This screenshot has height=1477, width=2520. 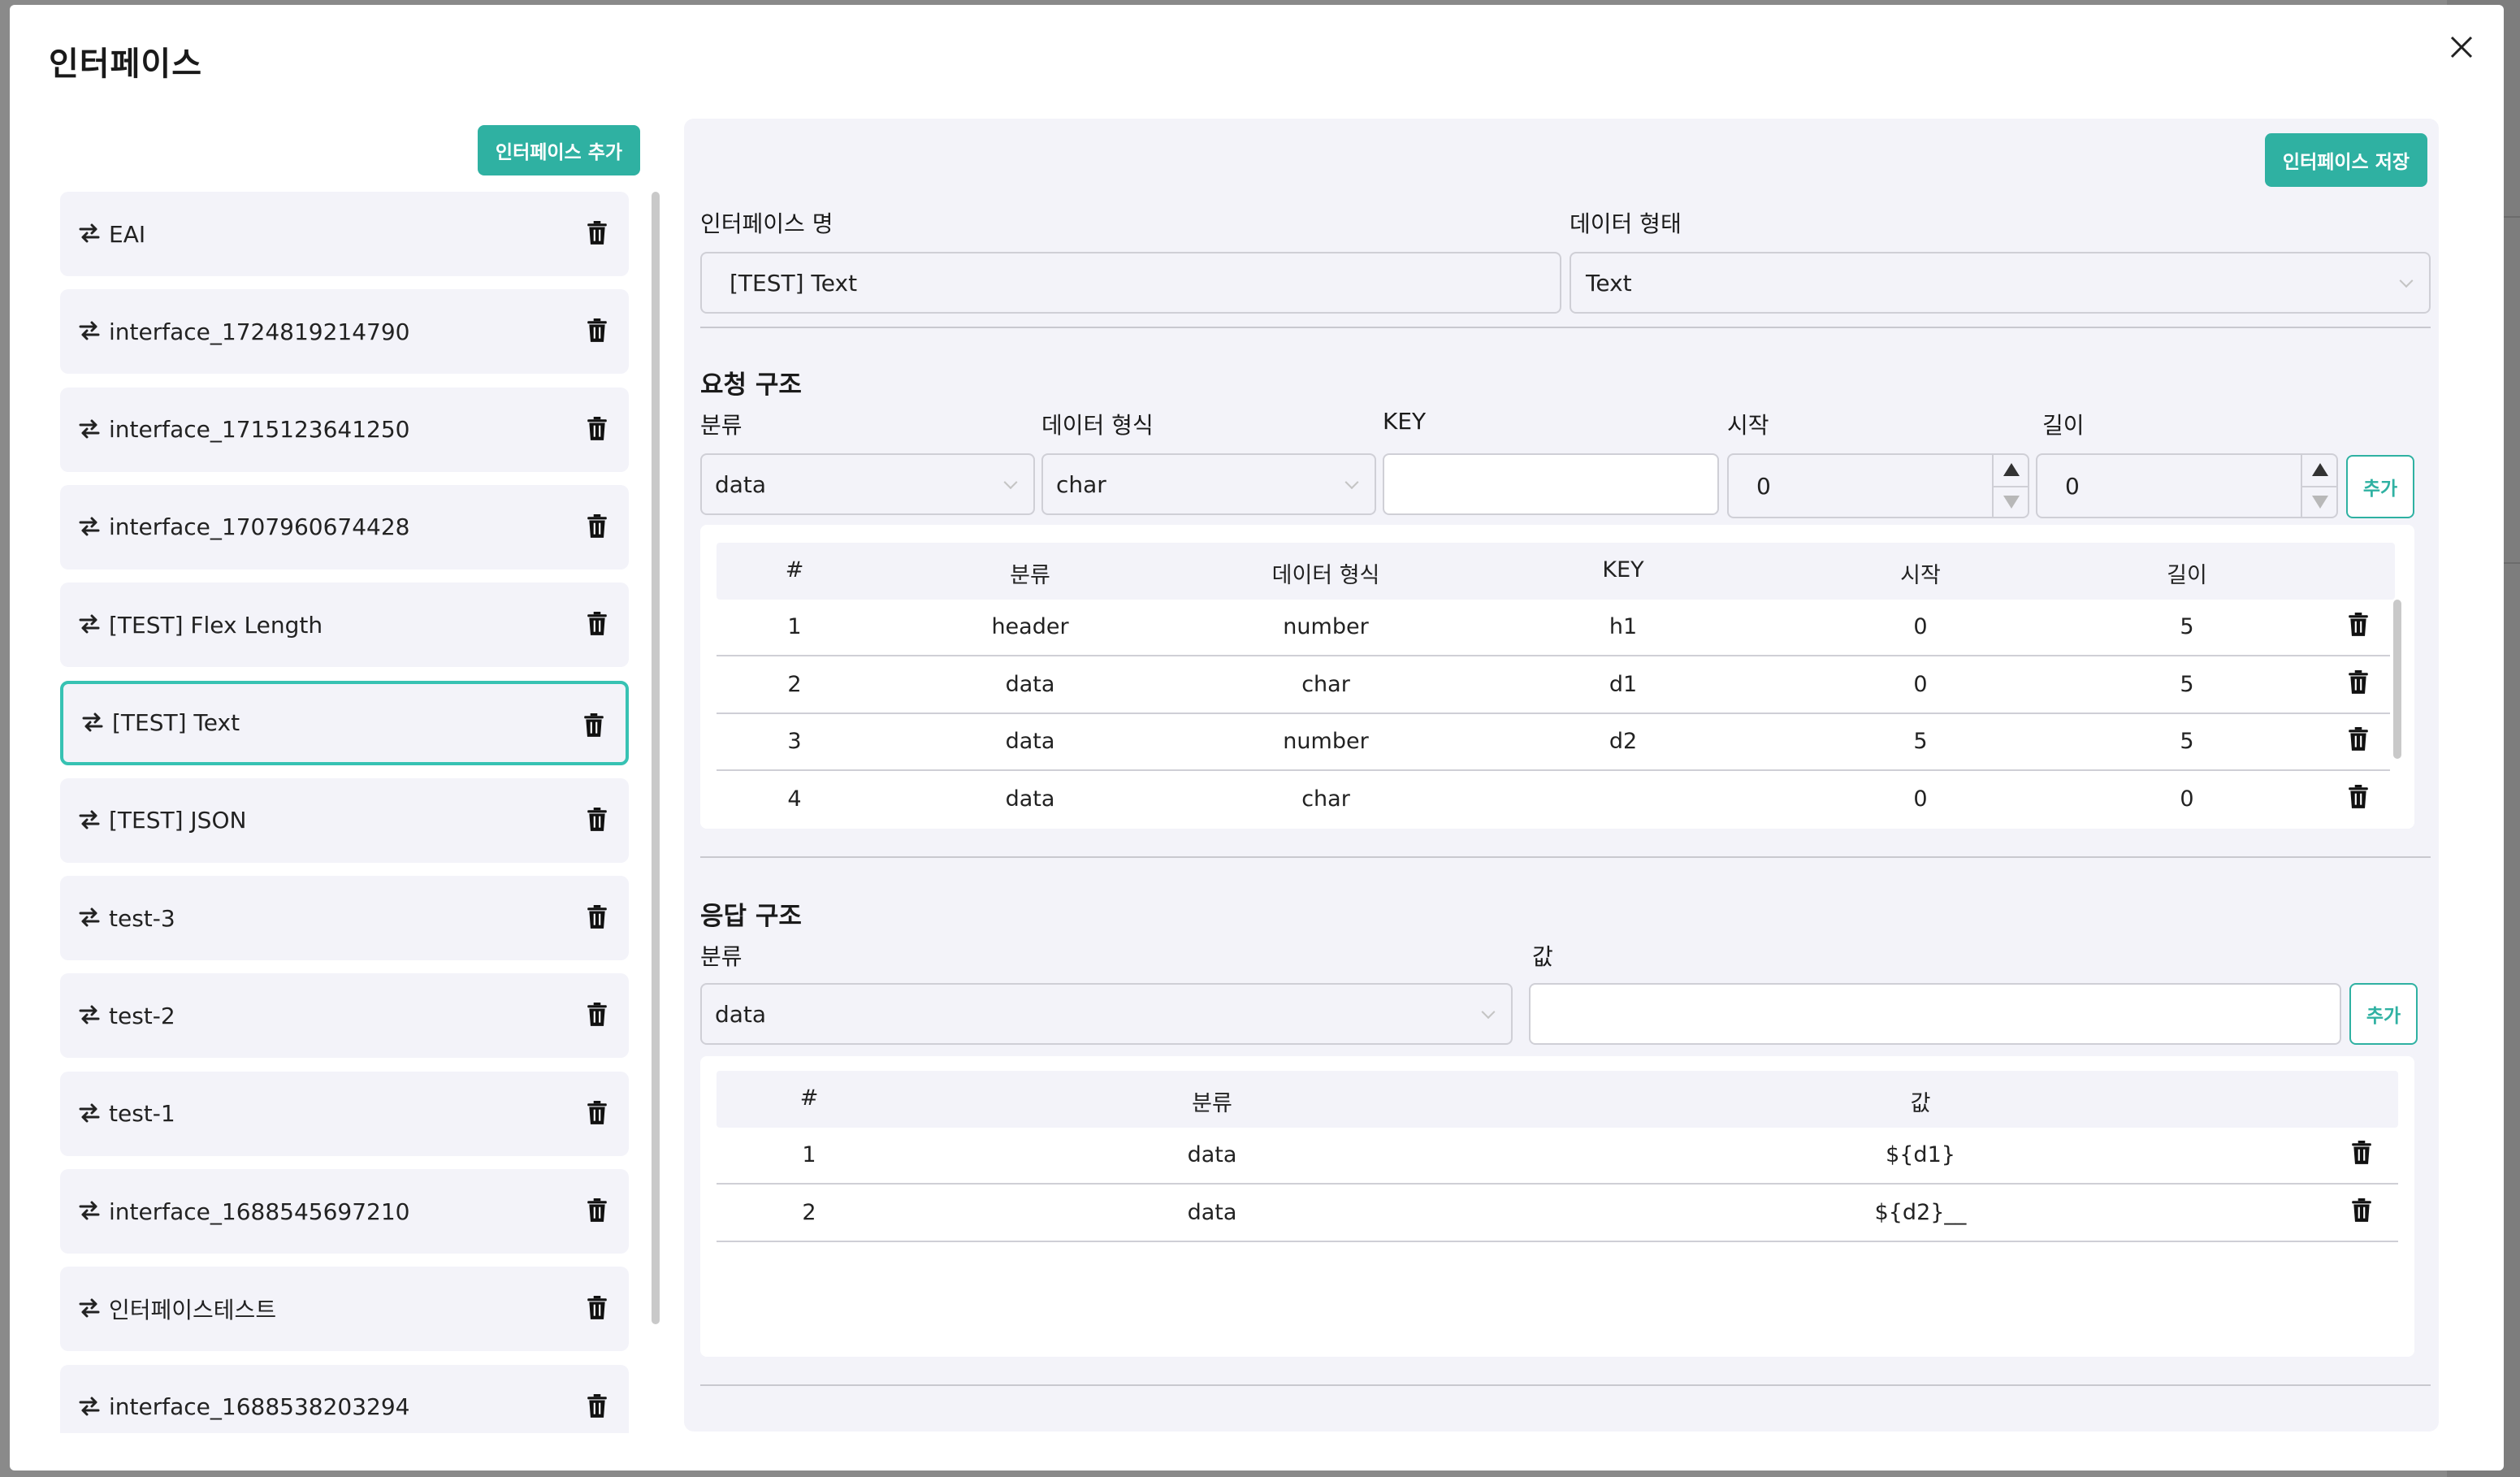 I want to click on request-format-select: char, so click(x=1208, y=484).